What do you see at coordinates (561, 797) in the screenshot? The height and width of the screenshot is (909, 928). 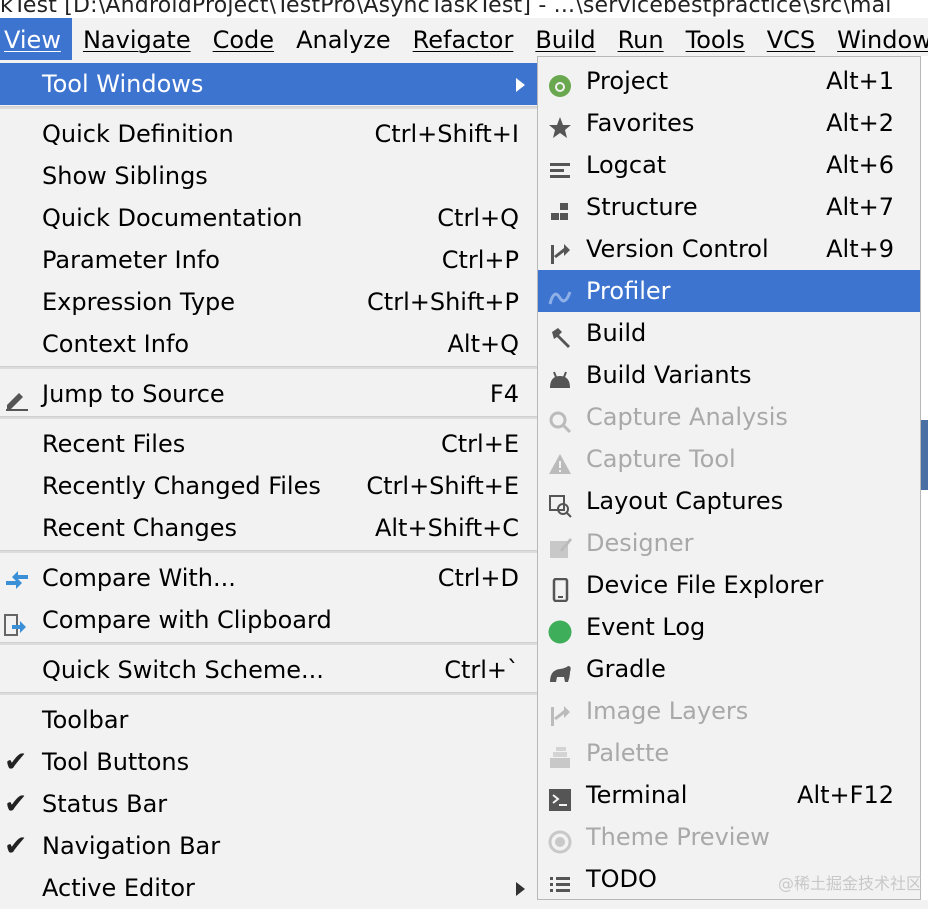 I see `terminal-icon` at bounding box center [561, 797].